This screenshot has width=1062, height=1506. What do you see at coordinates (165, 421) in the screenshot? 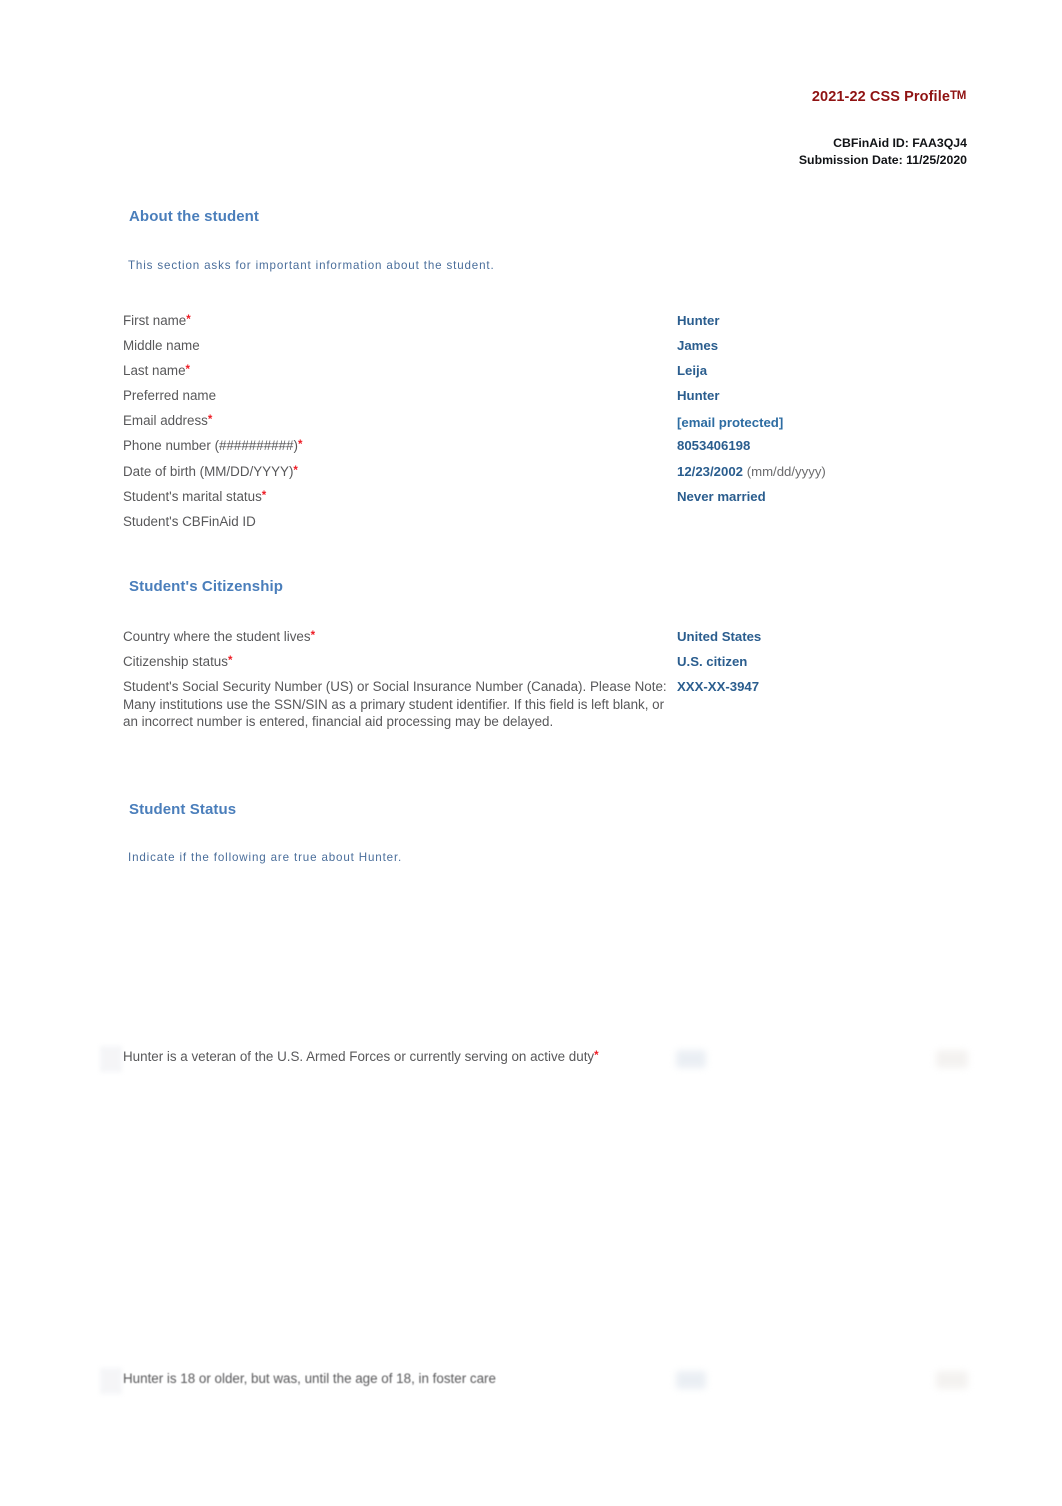
I see `label-text: Email address` at bounding box center [165, 421].